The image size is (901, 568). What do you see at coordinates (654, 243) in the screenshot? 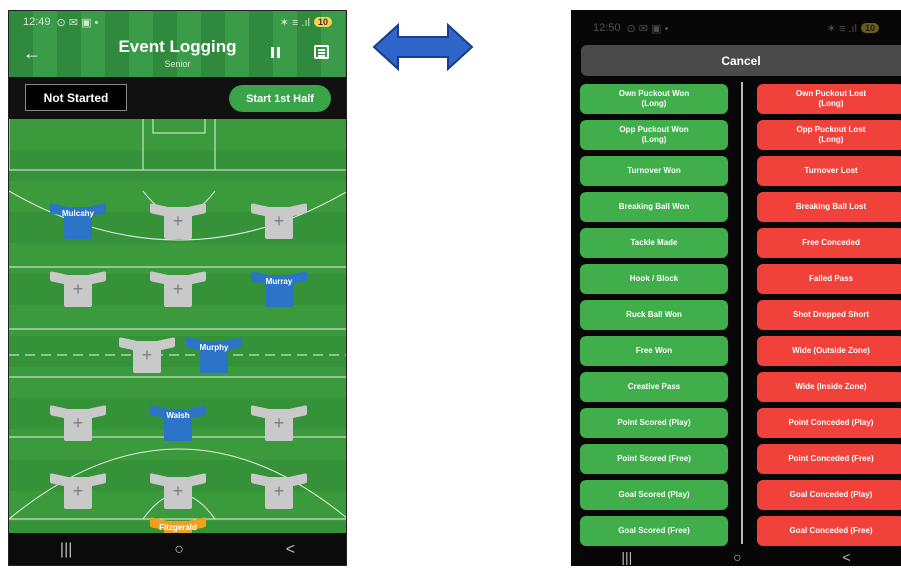
I see `event-won-button: Tackle Made` at bounding box center [654, 243].